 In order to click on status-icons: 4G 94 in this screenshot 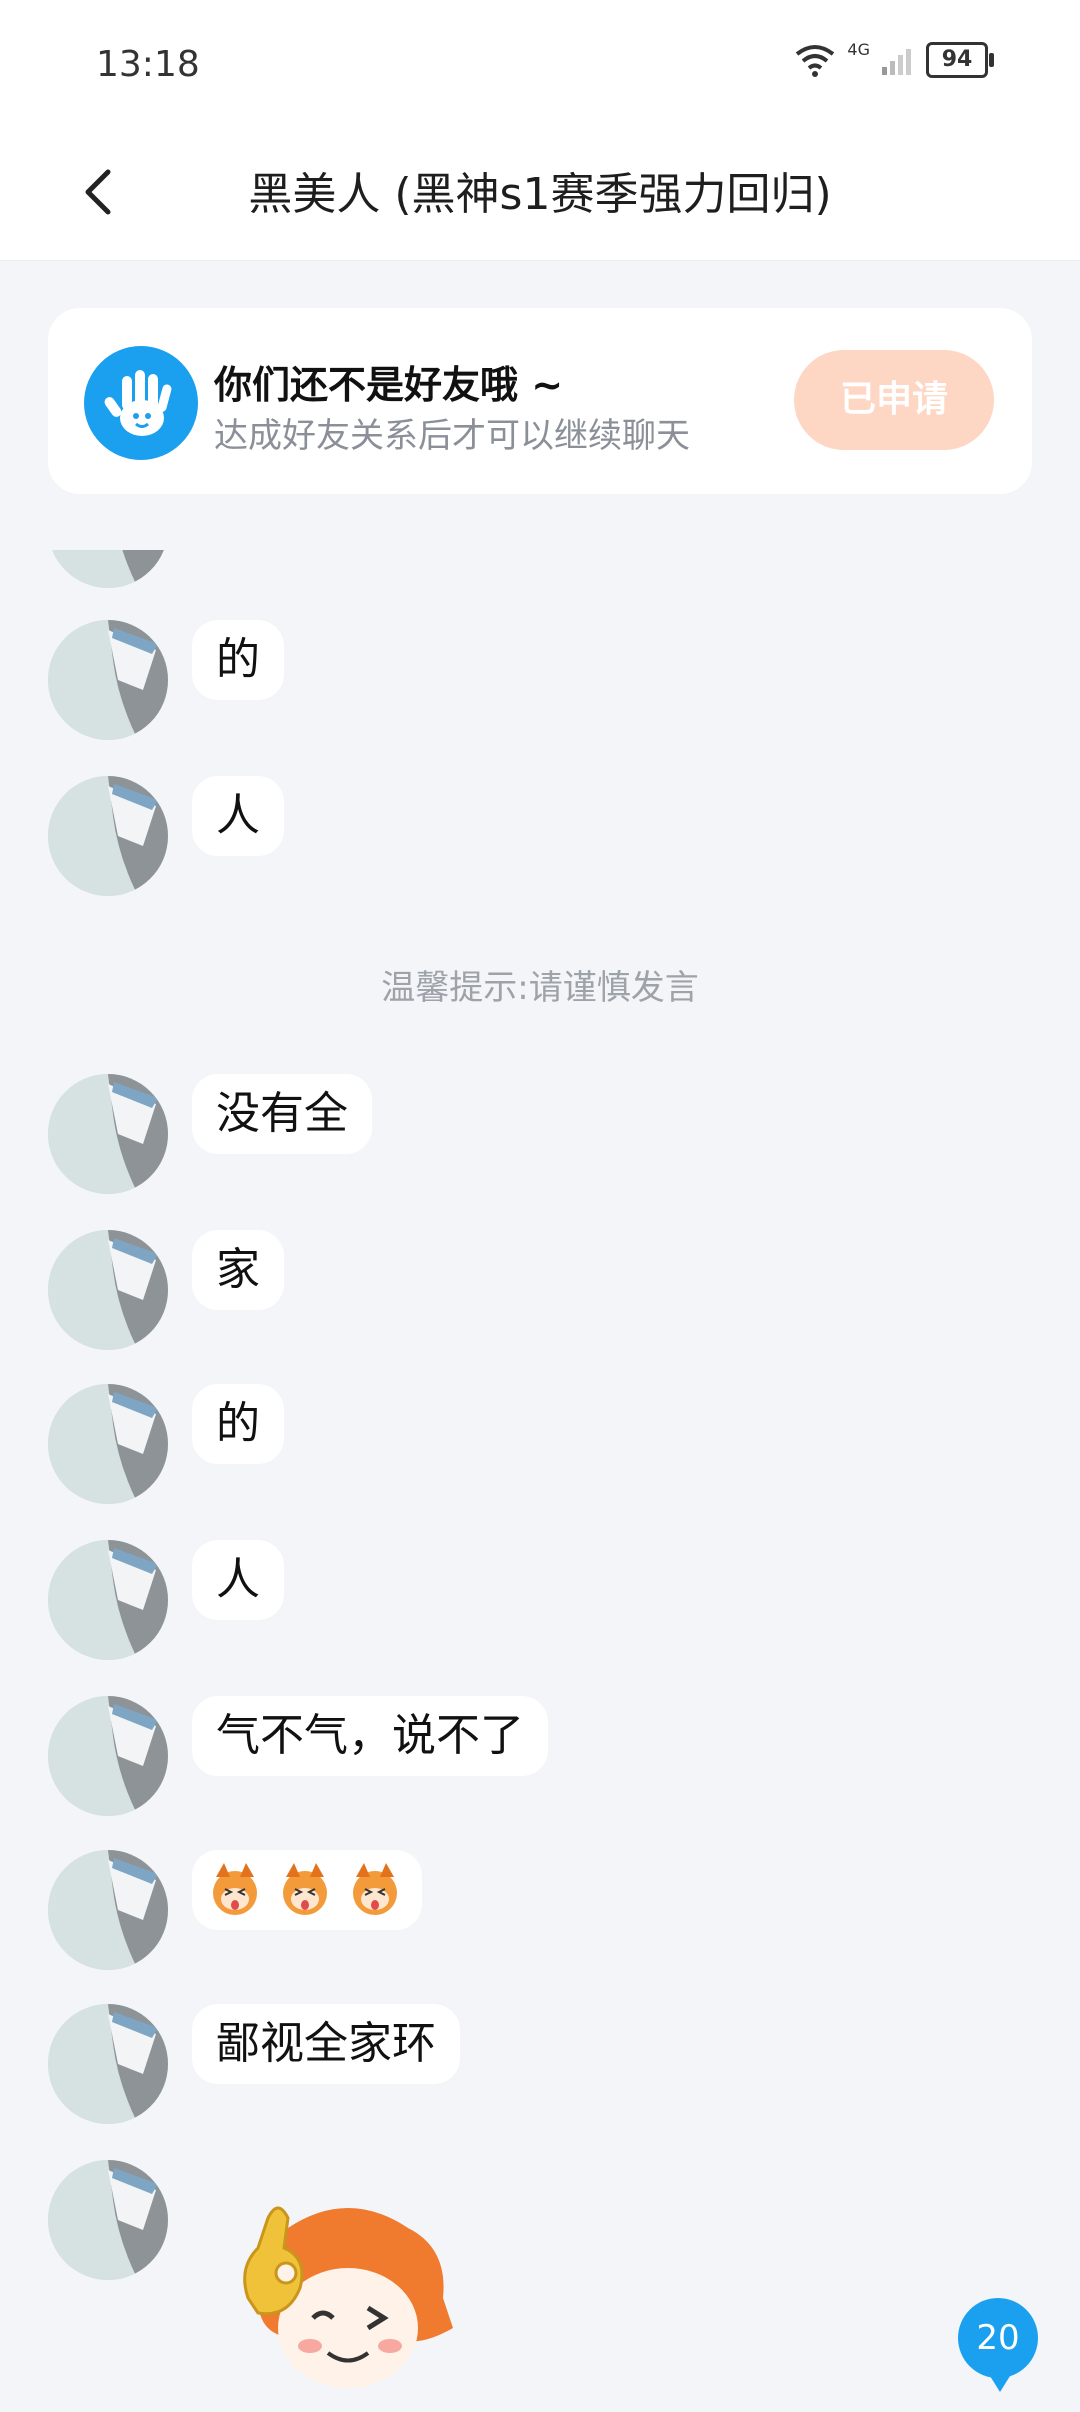, I will do `click(893, 59)`.